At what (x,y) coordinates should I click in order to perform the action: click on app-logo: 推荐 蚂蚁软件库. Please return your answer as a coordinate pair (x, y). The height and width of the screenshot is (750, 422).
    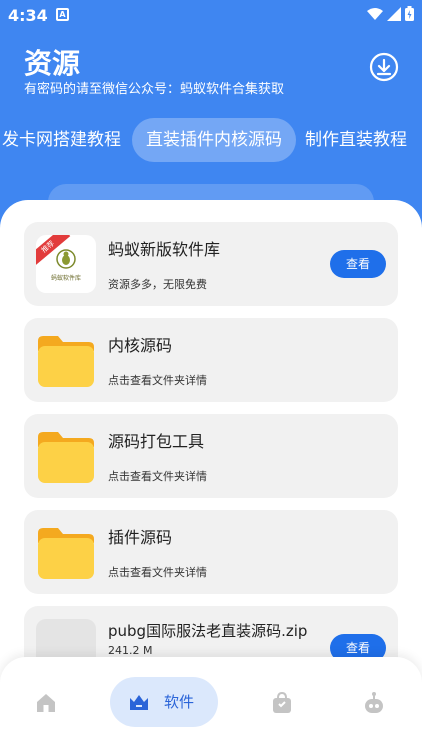
    Looking at the image, I should click on (66, 264).